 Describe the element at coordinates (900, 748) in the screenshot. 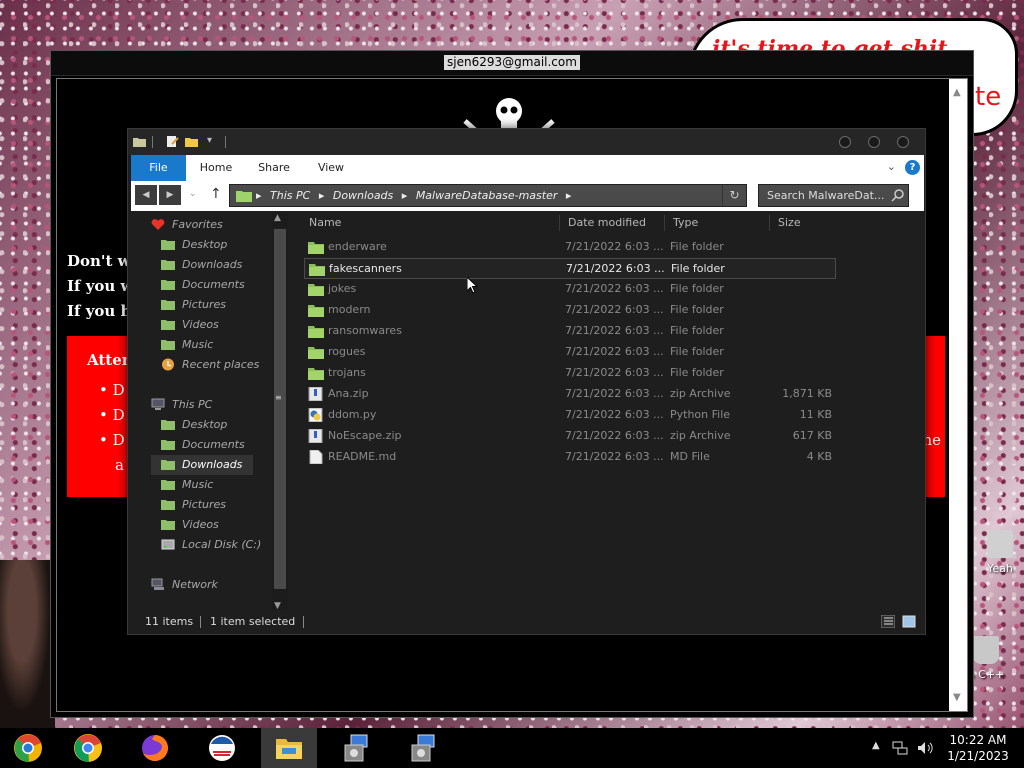

I see `network-status-icon` at that location.